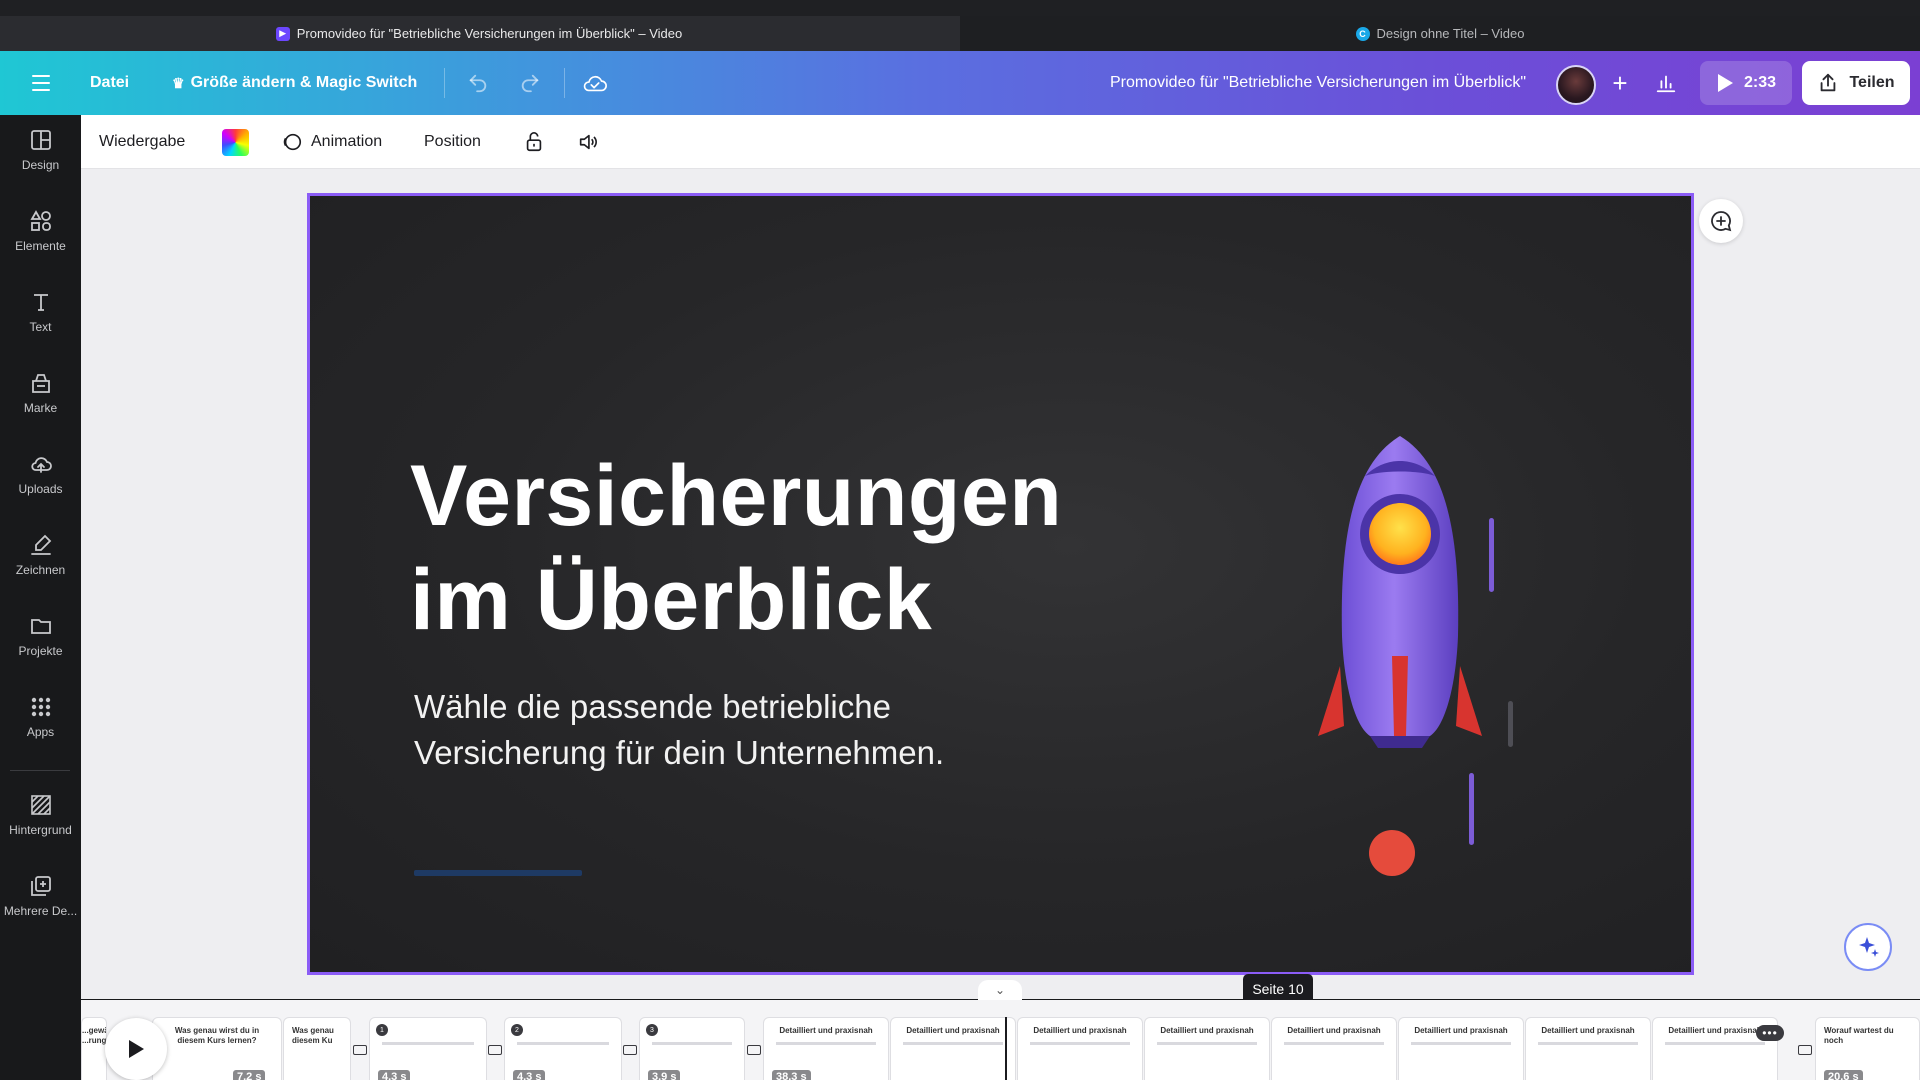  What do you see at coordinates (282, 33) in the screenshot?
I see `video-favicon-icon: ▶` at bounding box center [282, 33].